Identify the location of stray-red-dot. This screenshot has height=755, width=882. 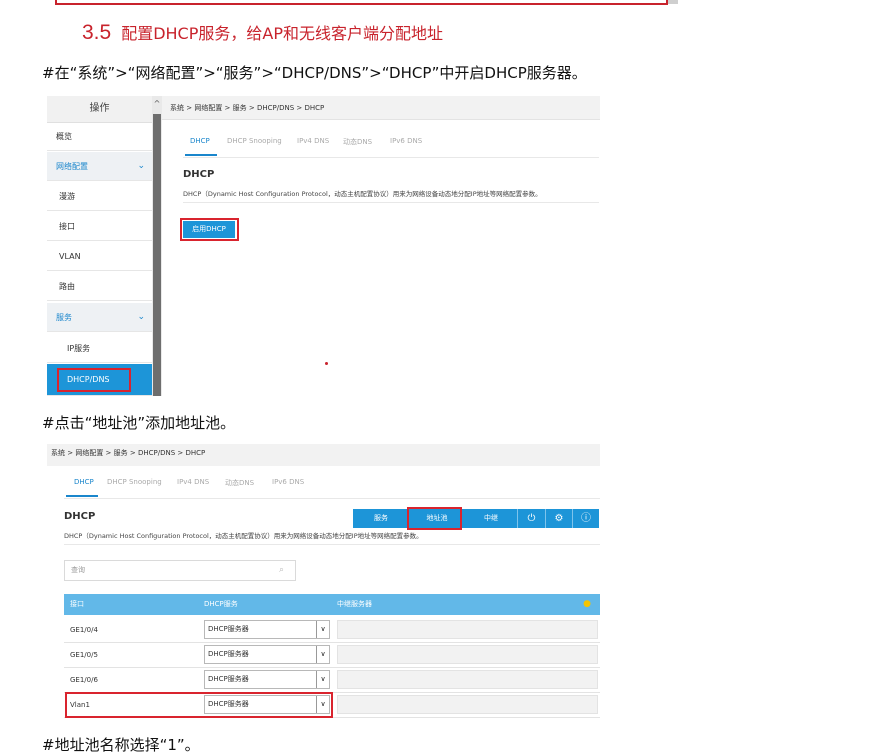
(326, 363).